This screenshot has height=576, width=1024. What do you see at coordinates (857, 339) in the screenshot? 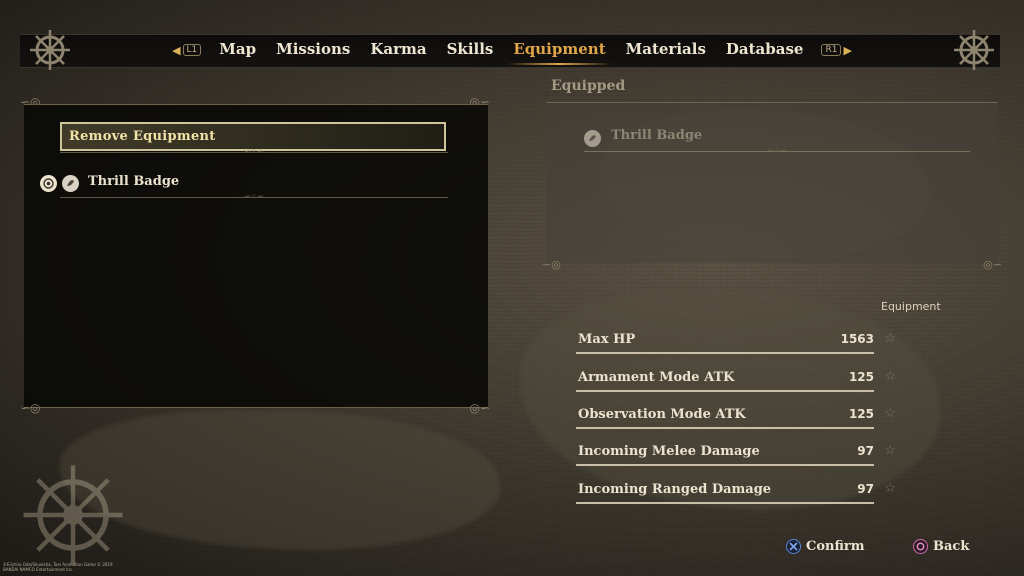
I see `stat-value: 1563` at bounding box center [857, 339].